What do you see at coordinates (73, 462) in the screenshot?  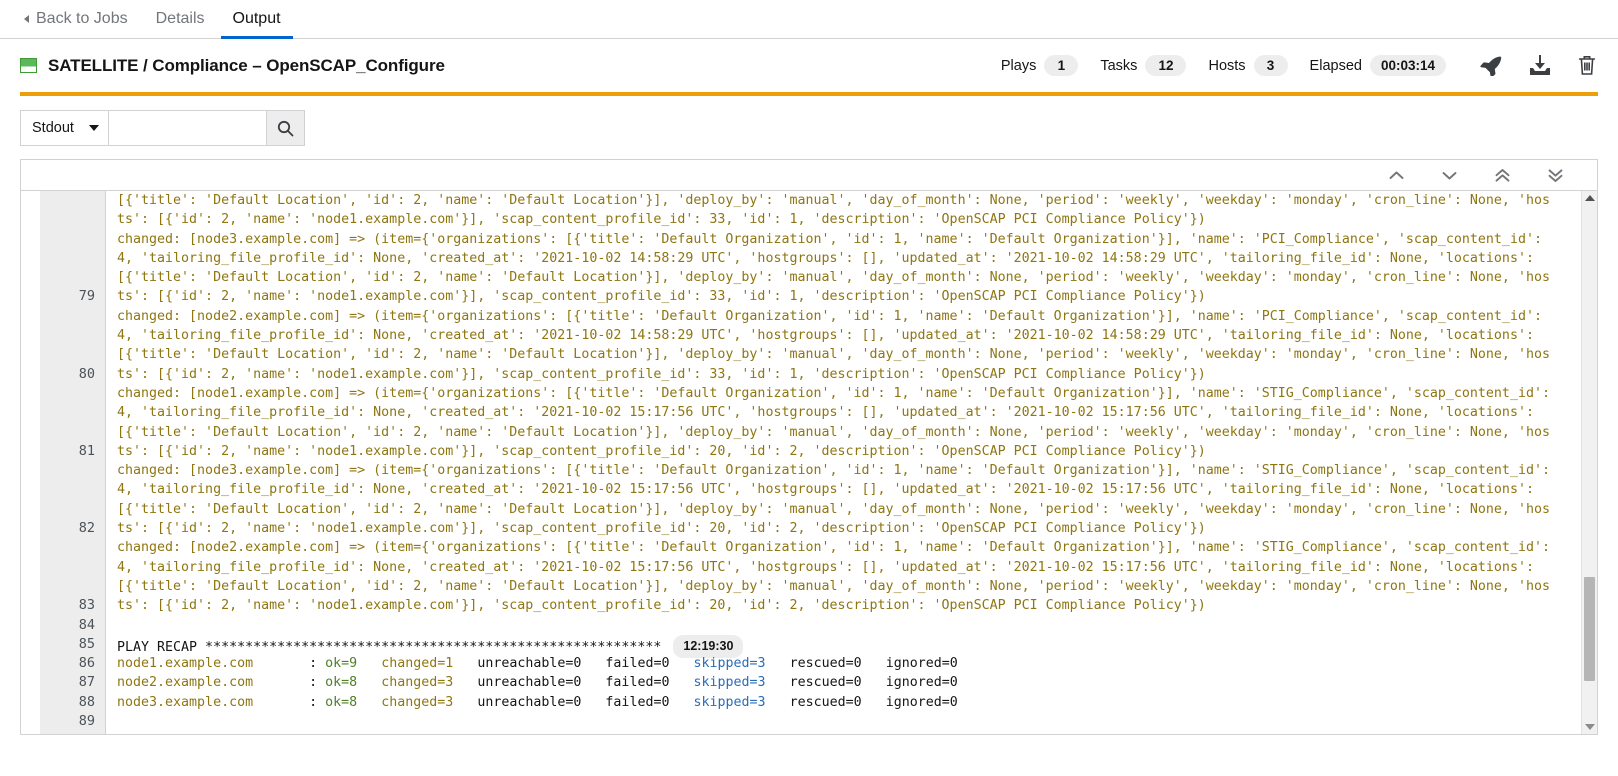 I see `line-number-gutter: 79 80 81 82 83 84 85 86 87 88 89` at bounding box center [73, 462].